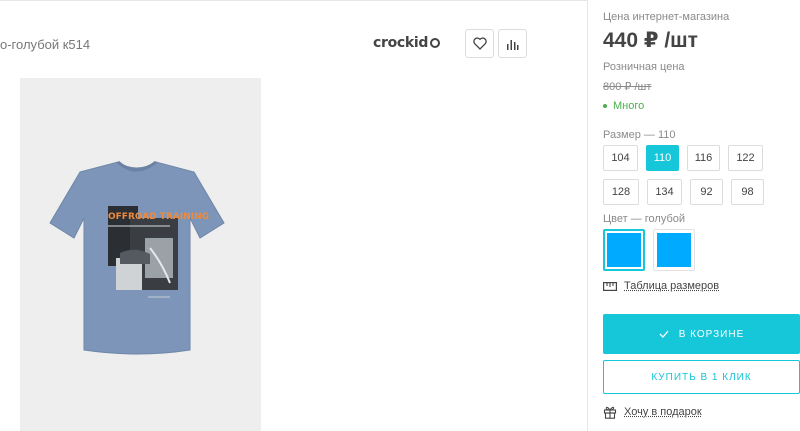  What do you see at coordinates (45, 44) in the screenshot?
I see `product-title: о-голубой к514` at bounding box center [45, 44].